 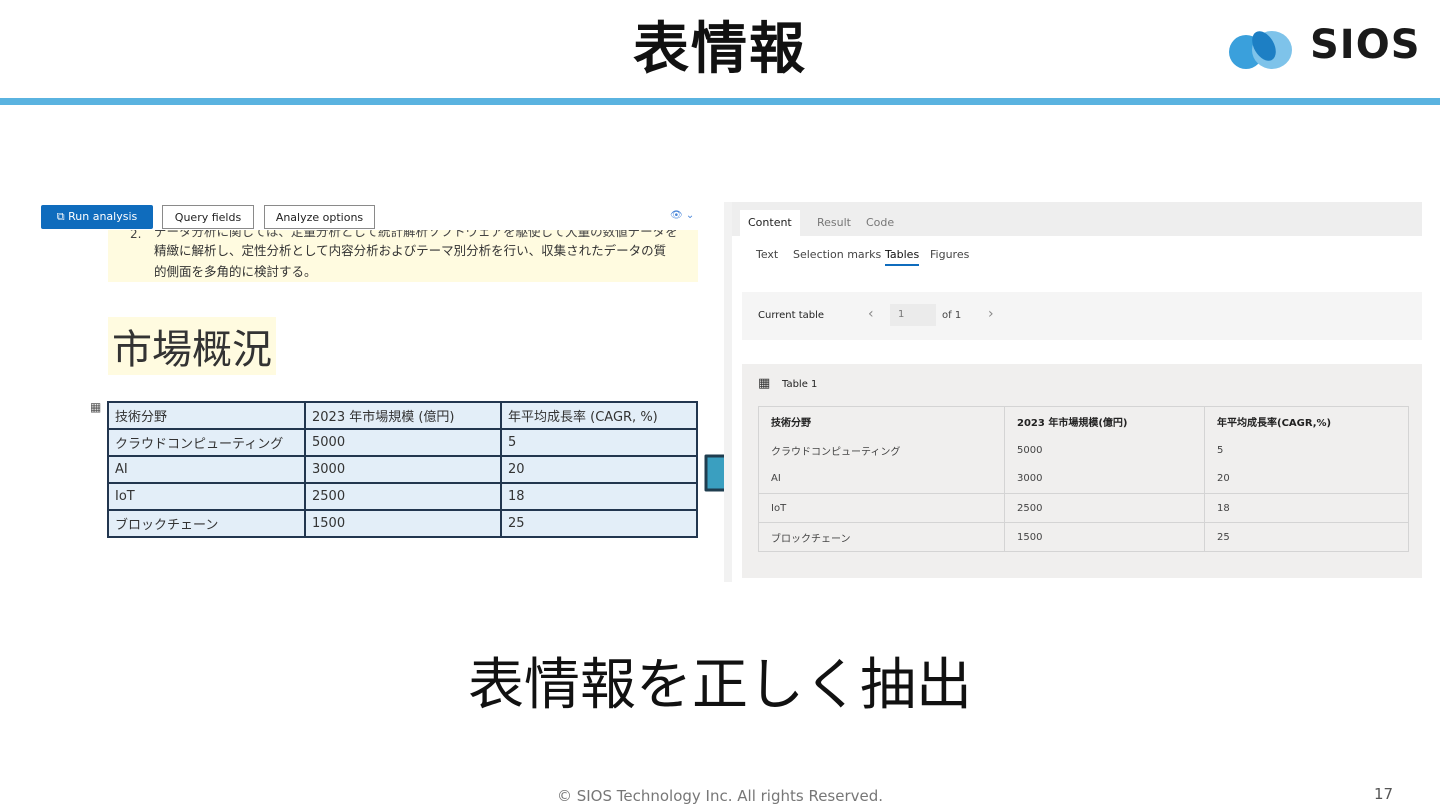 I want to click on scan-icon: ⧉, so click(x=62, y=216).